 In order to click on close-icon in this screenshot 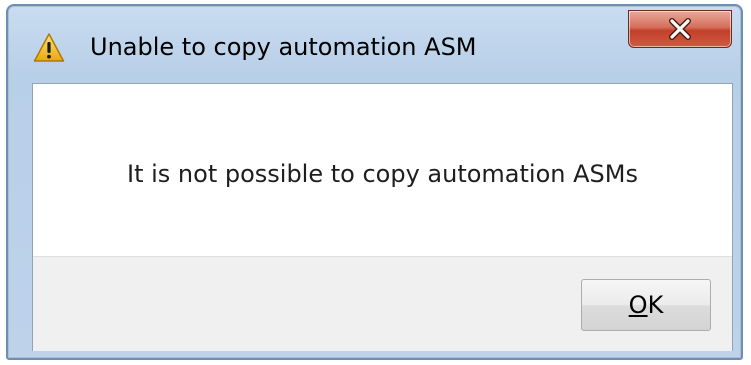, I will do `click(680, 29)`.